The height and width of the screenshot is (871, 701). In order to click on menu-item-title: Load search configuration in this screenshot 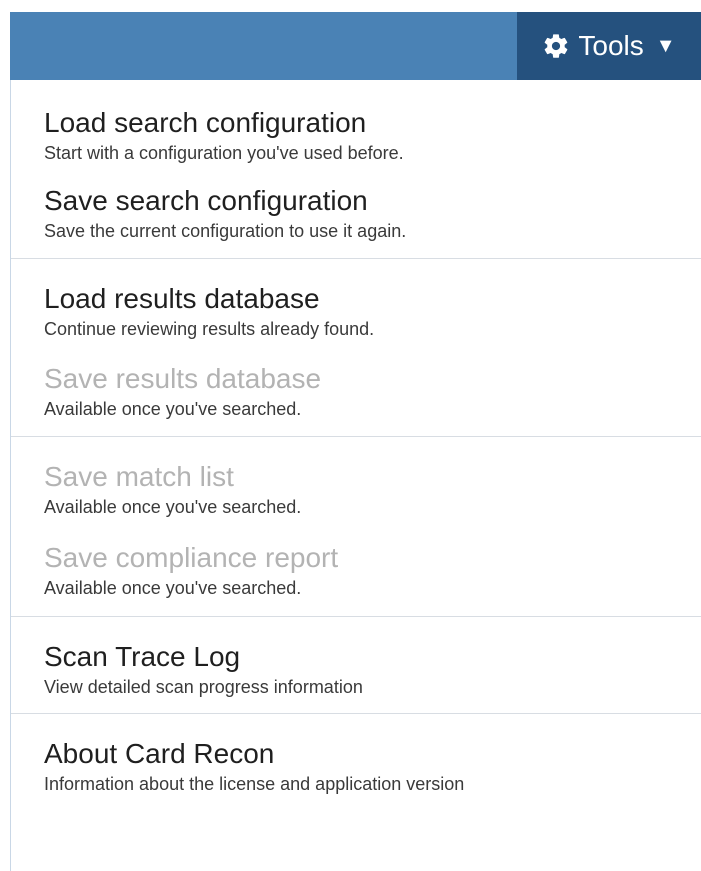, I will do `click(205, 122)`.